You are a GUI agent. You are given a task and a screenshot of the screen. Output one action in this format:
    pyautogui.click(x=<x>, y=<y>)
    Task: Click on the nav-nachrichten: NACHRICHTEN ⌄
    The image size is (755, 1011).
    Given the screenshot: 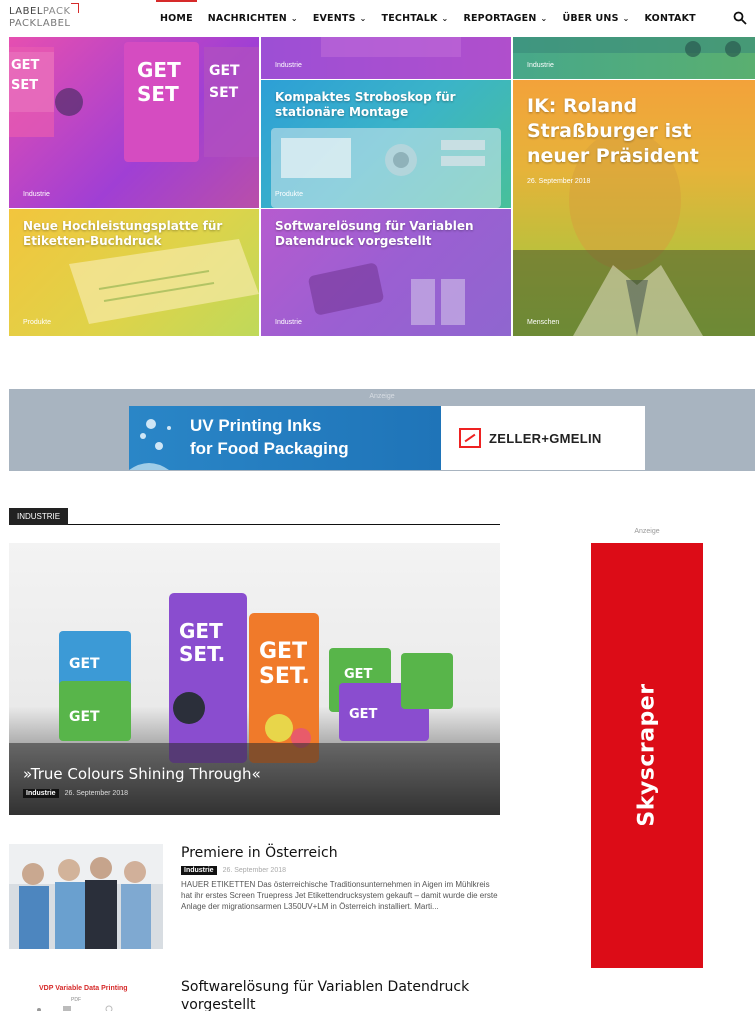 What is the action you would take?
    pyautogui.click(x=253, y=18)
    